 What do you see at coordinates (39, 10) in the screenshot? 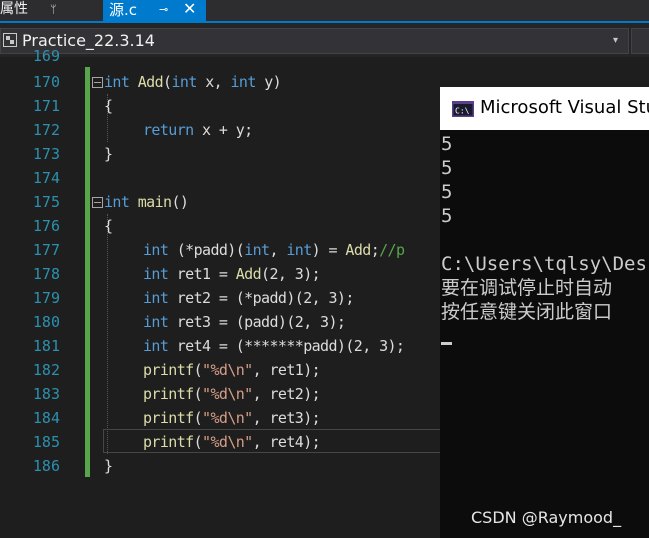
I see `tab-properties: 属性 ᛘ` at bounding box center [39, 10].